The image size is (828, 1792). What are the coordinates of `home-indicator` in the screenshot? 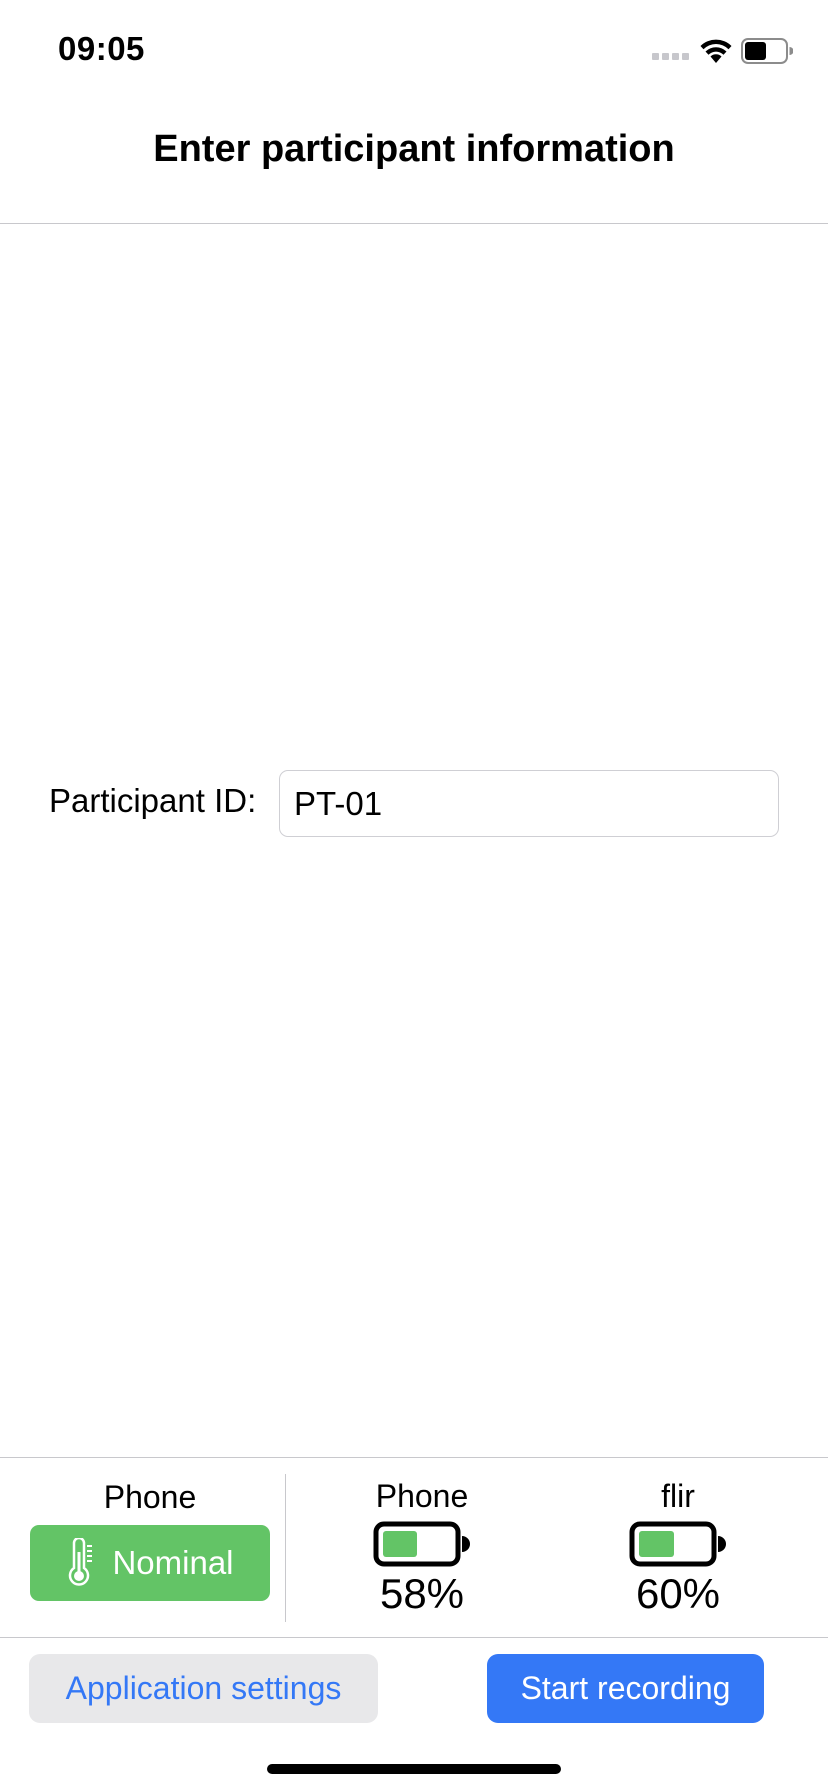 It's located at (414, 1769).